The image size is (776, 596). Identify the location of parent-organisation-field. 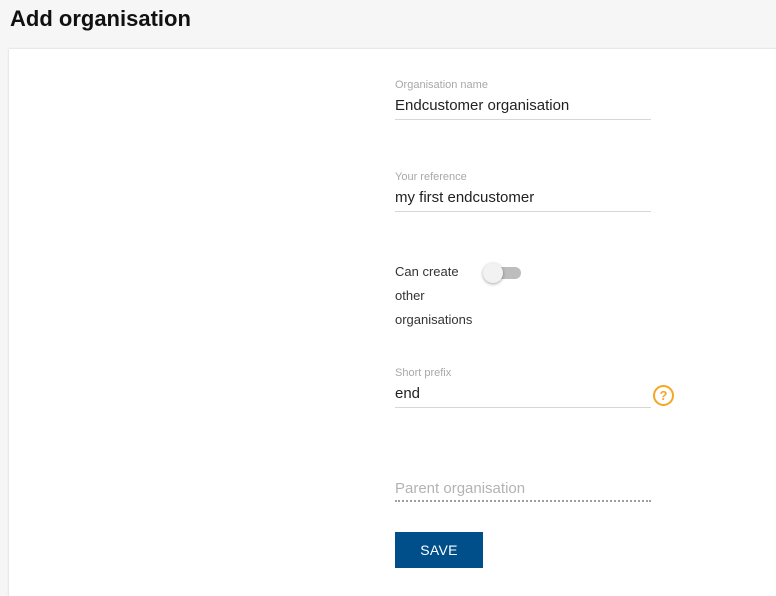
(523, 489).